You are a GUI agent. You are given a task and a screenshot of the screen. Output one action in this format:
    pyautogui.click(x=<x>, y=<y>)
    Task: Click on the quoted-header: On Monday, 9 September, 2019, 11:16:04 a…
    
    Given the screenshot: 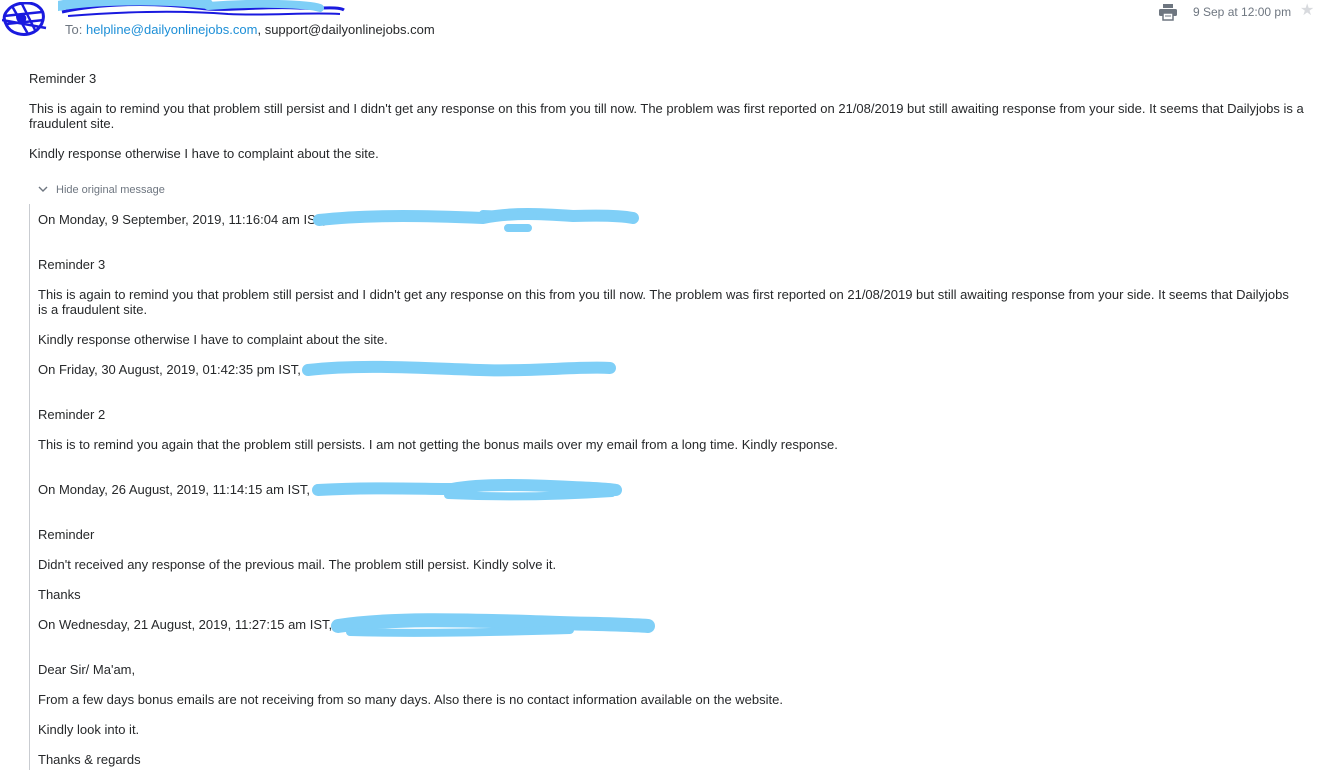 What is the action you would take?
    pyautogui.click(x=182, y=219)
    